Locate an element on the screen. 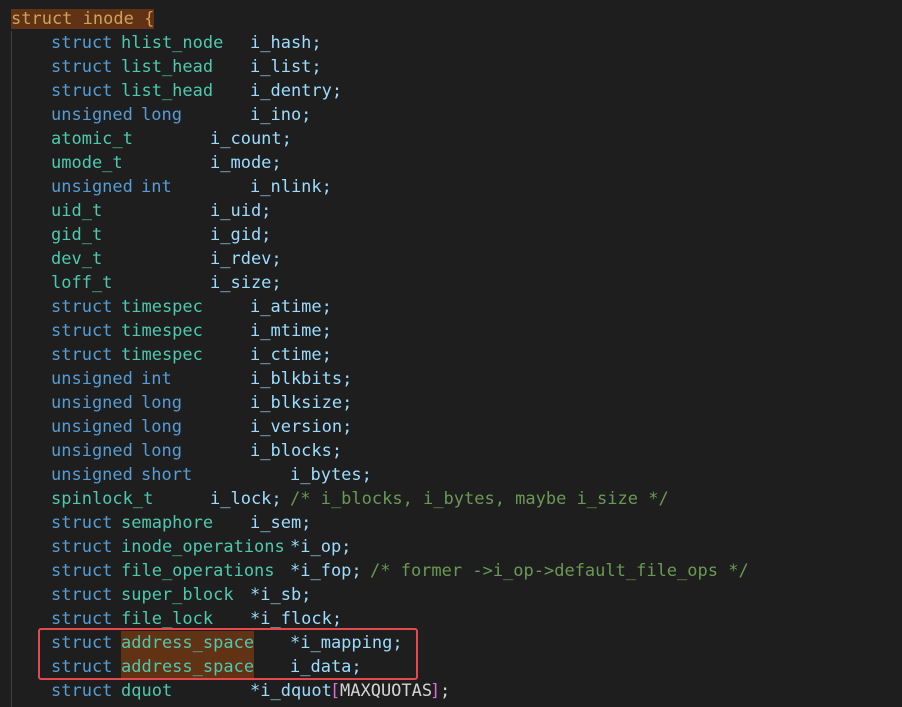 This screenshot has height=707, width=902. field-name: i_version; is located at coordinates (301, 427).